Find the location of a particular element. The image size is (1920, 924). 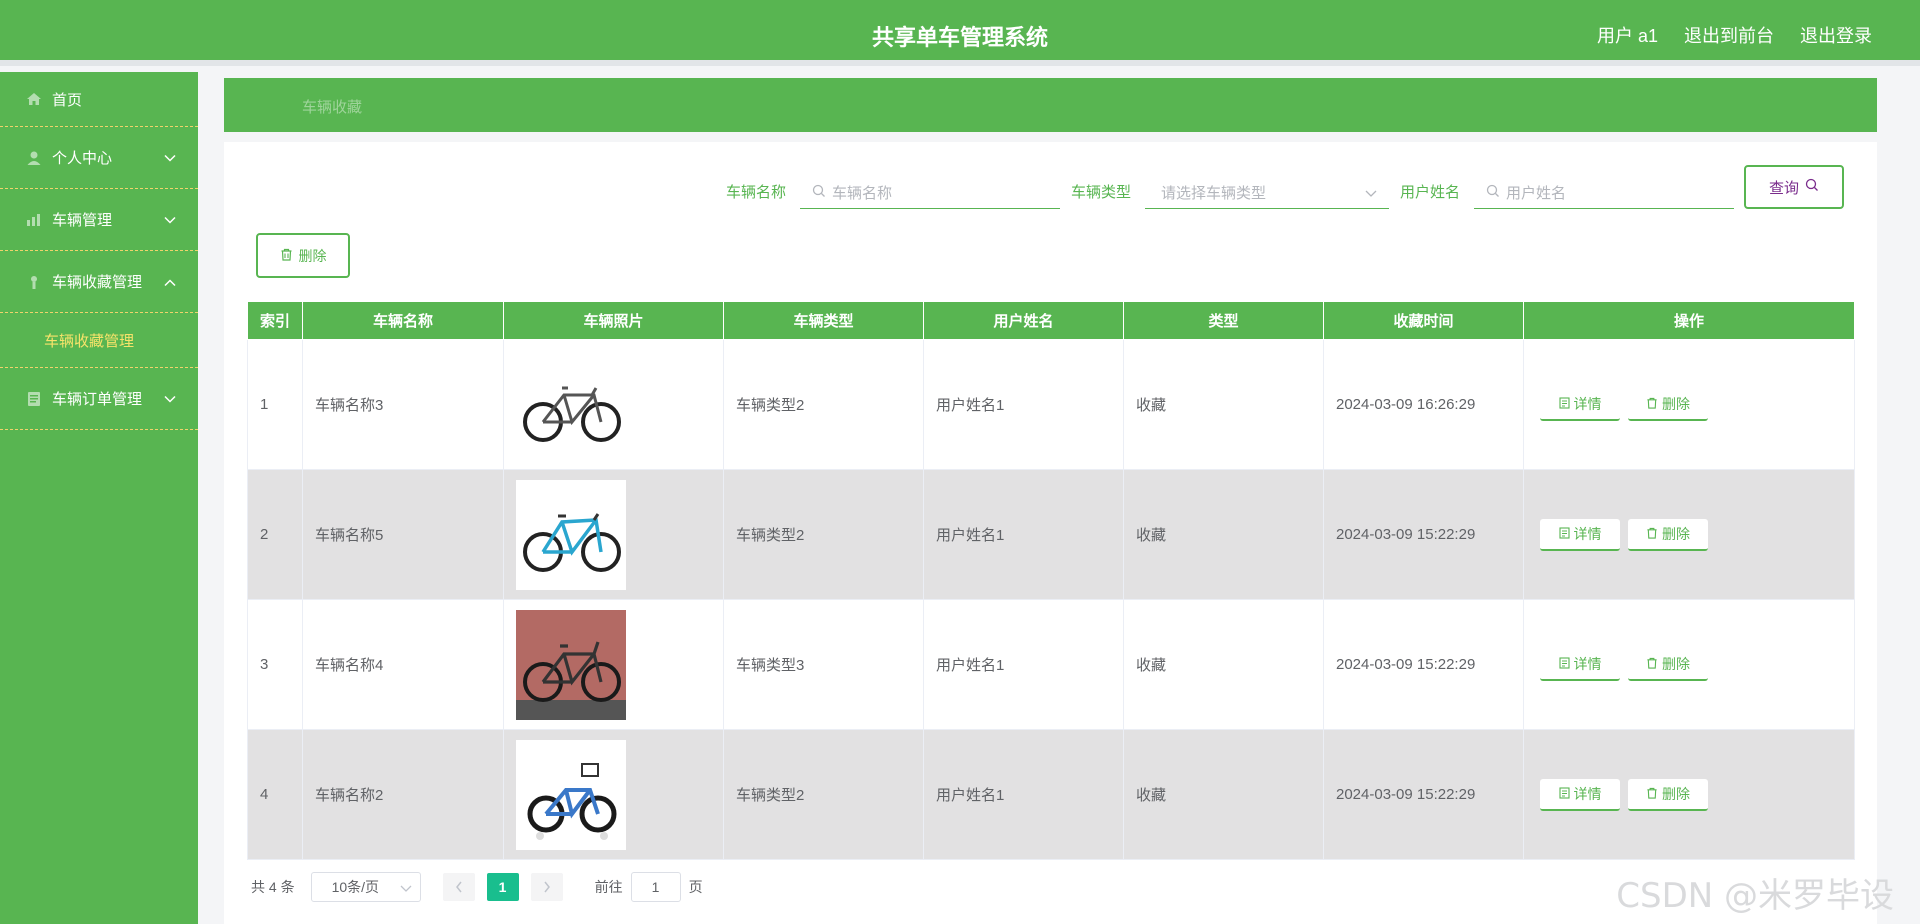

header-nav: 用户 a1 退出到前台 退出登录 is located at coordinates (1734, 35).